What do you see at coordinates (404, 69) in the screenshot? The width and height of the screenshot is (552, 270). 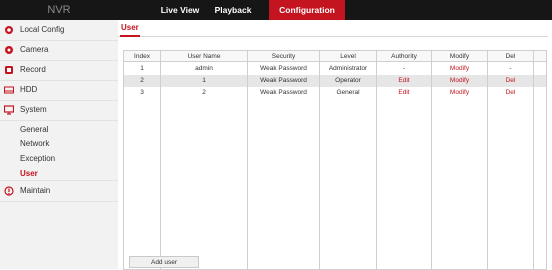 I see `cell-authority: -` at bounding box center [404, 69].